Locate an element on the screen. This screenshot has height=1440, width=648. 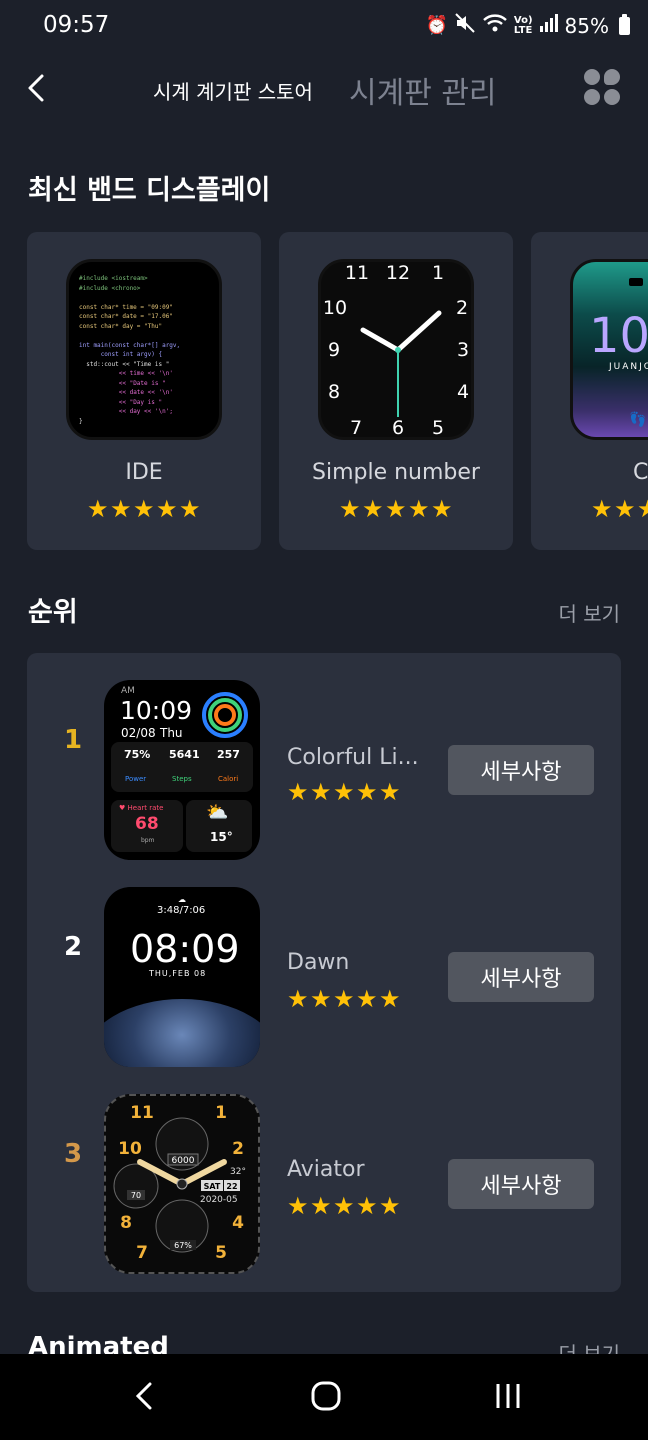
volte-icon: Vo) LTE is located at coordinates (523, 25).